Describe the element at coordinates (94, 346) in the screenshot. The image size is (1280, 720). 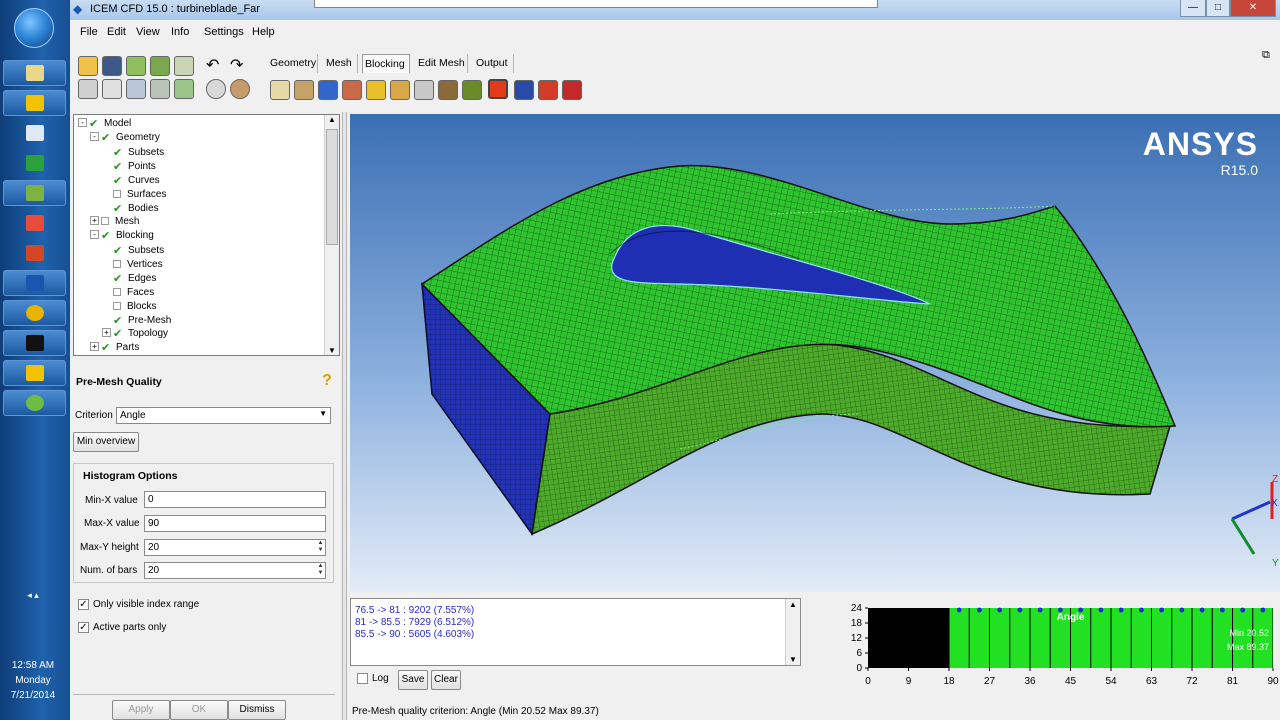
I see `expand-toggle-icon: +` at that location.